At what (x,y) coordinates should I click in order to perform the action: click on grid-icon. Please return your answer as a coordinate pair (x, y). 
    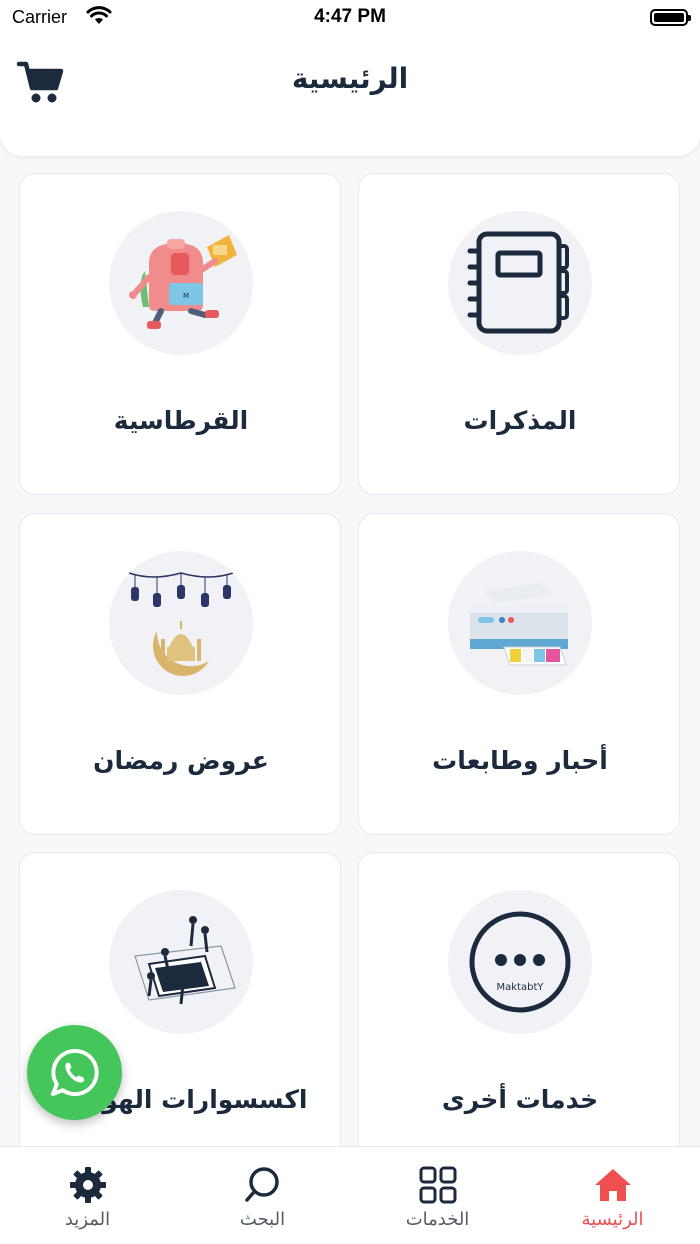
    Looking at the image, I should click on (438, 1185).